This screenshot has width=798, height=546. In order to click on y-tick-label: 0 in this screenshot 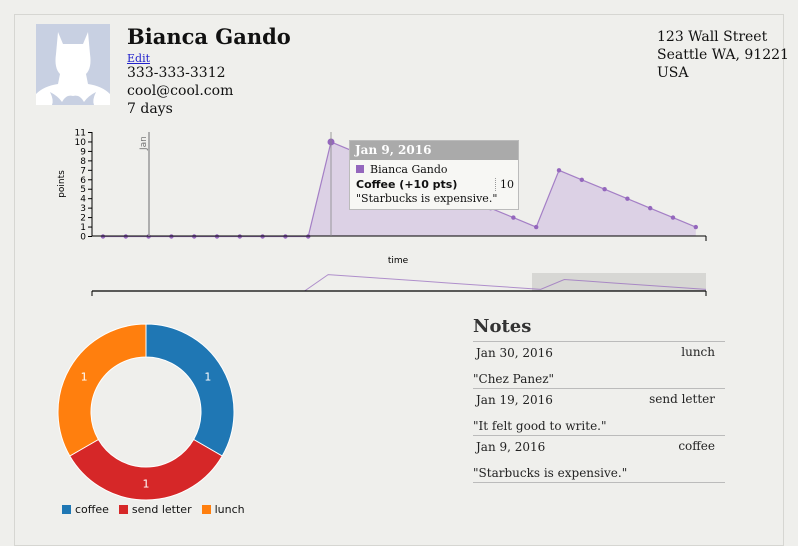, I will do `click(83, 238)`.